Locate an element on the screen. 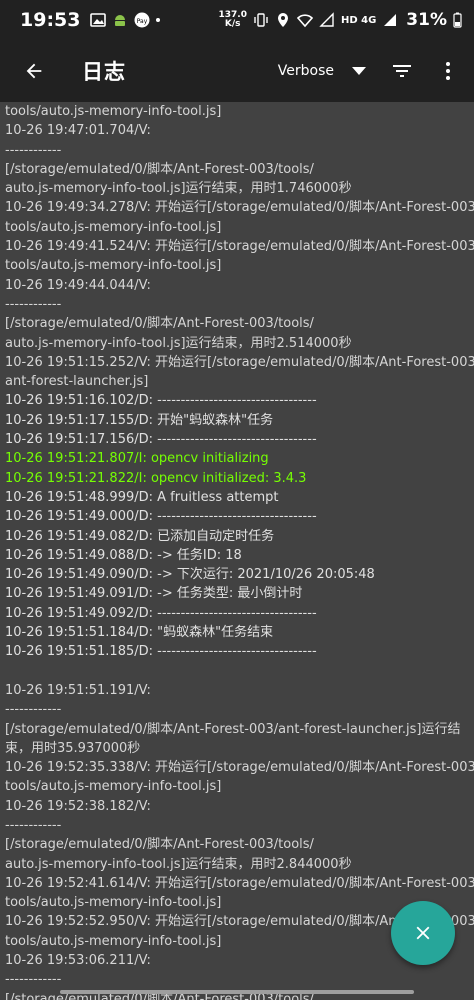 Image resolution: width=474 pixels, height=1000 pixels. battery-percent: 31% is located at coordinates (426, 20).